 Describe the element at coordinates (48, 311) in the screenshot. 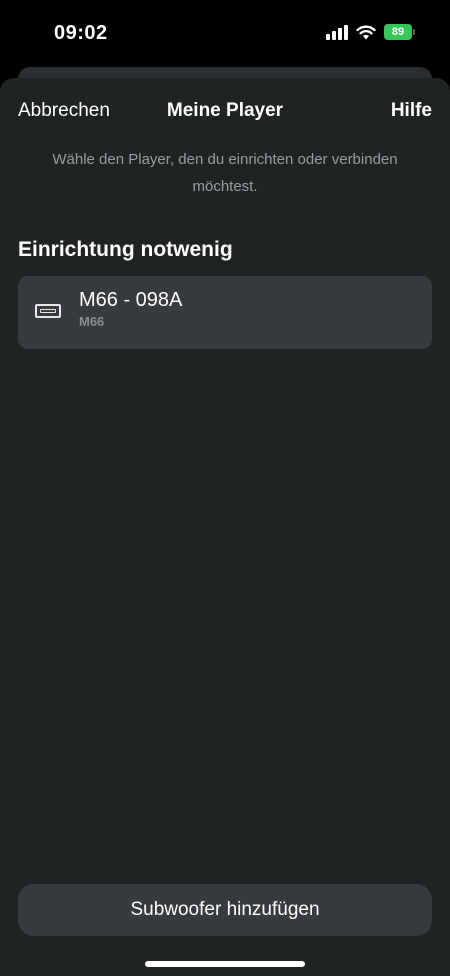

I see `speaker-icon` at that location.